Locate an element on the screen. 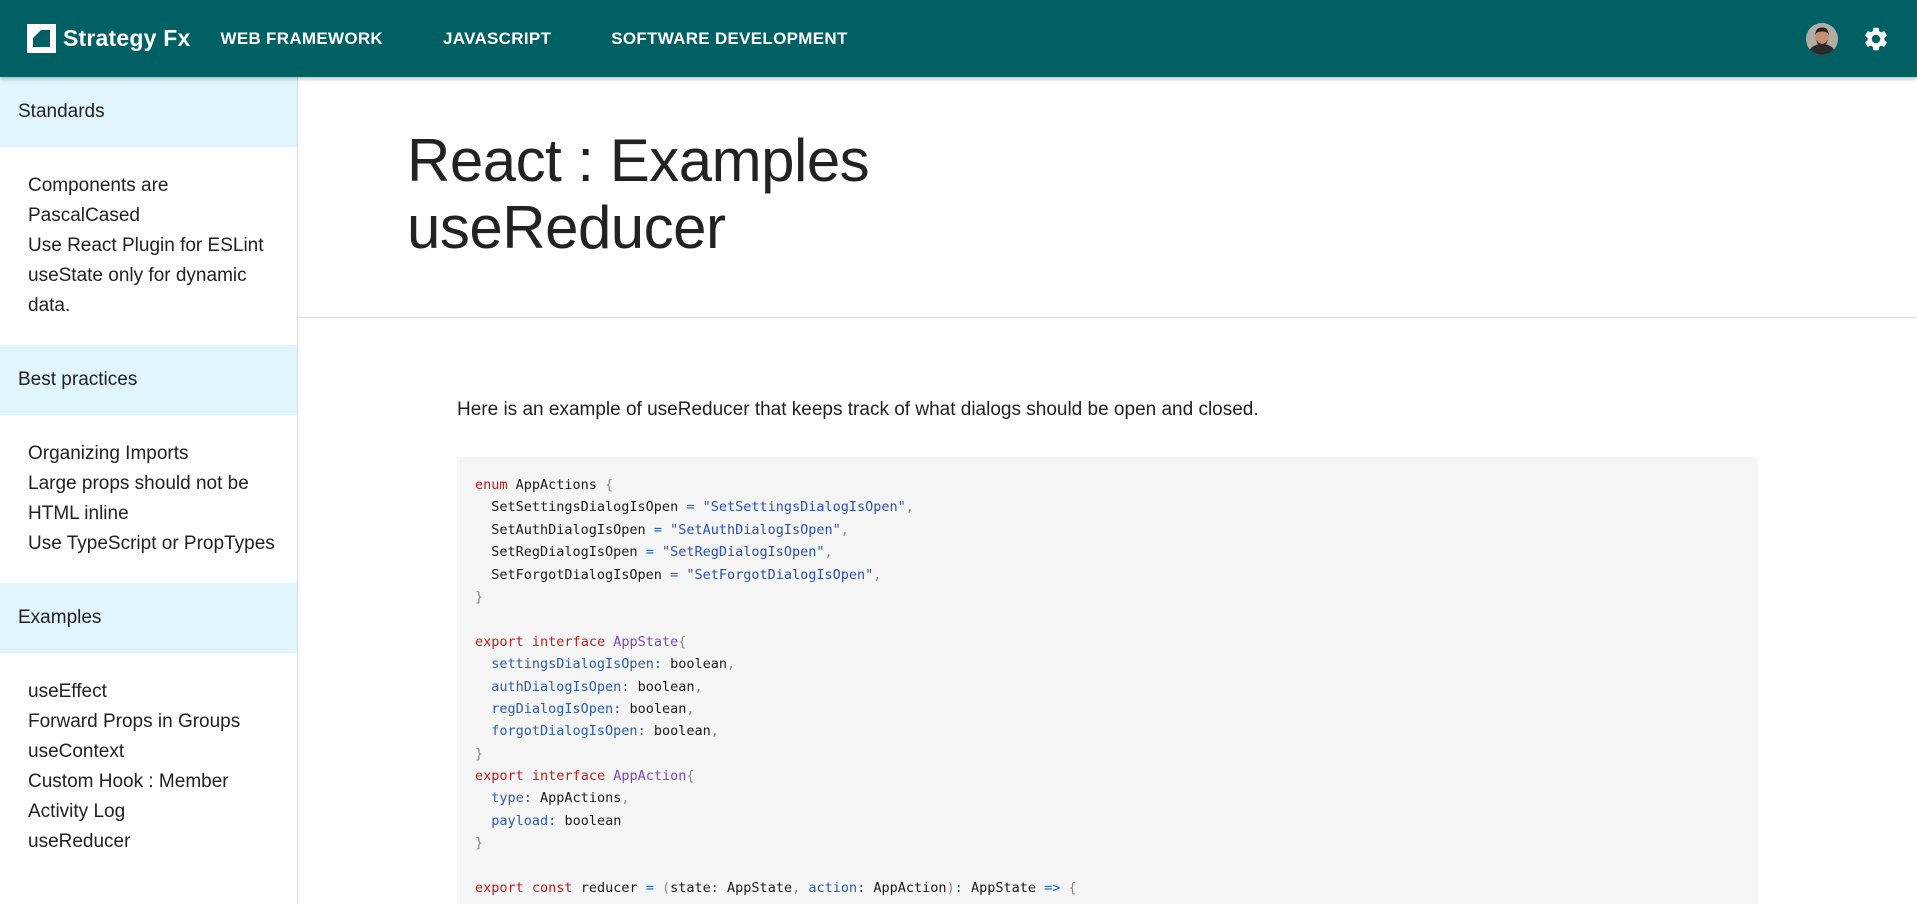 The height and width of the screenshot is (904, 1917). code-token: reducer is located at coordinates (609, 888).